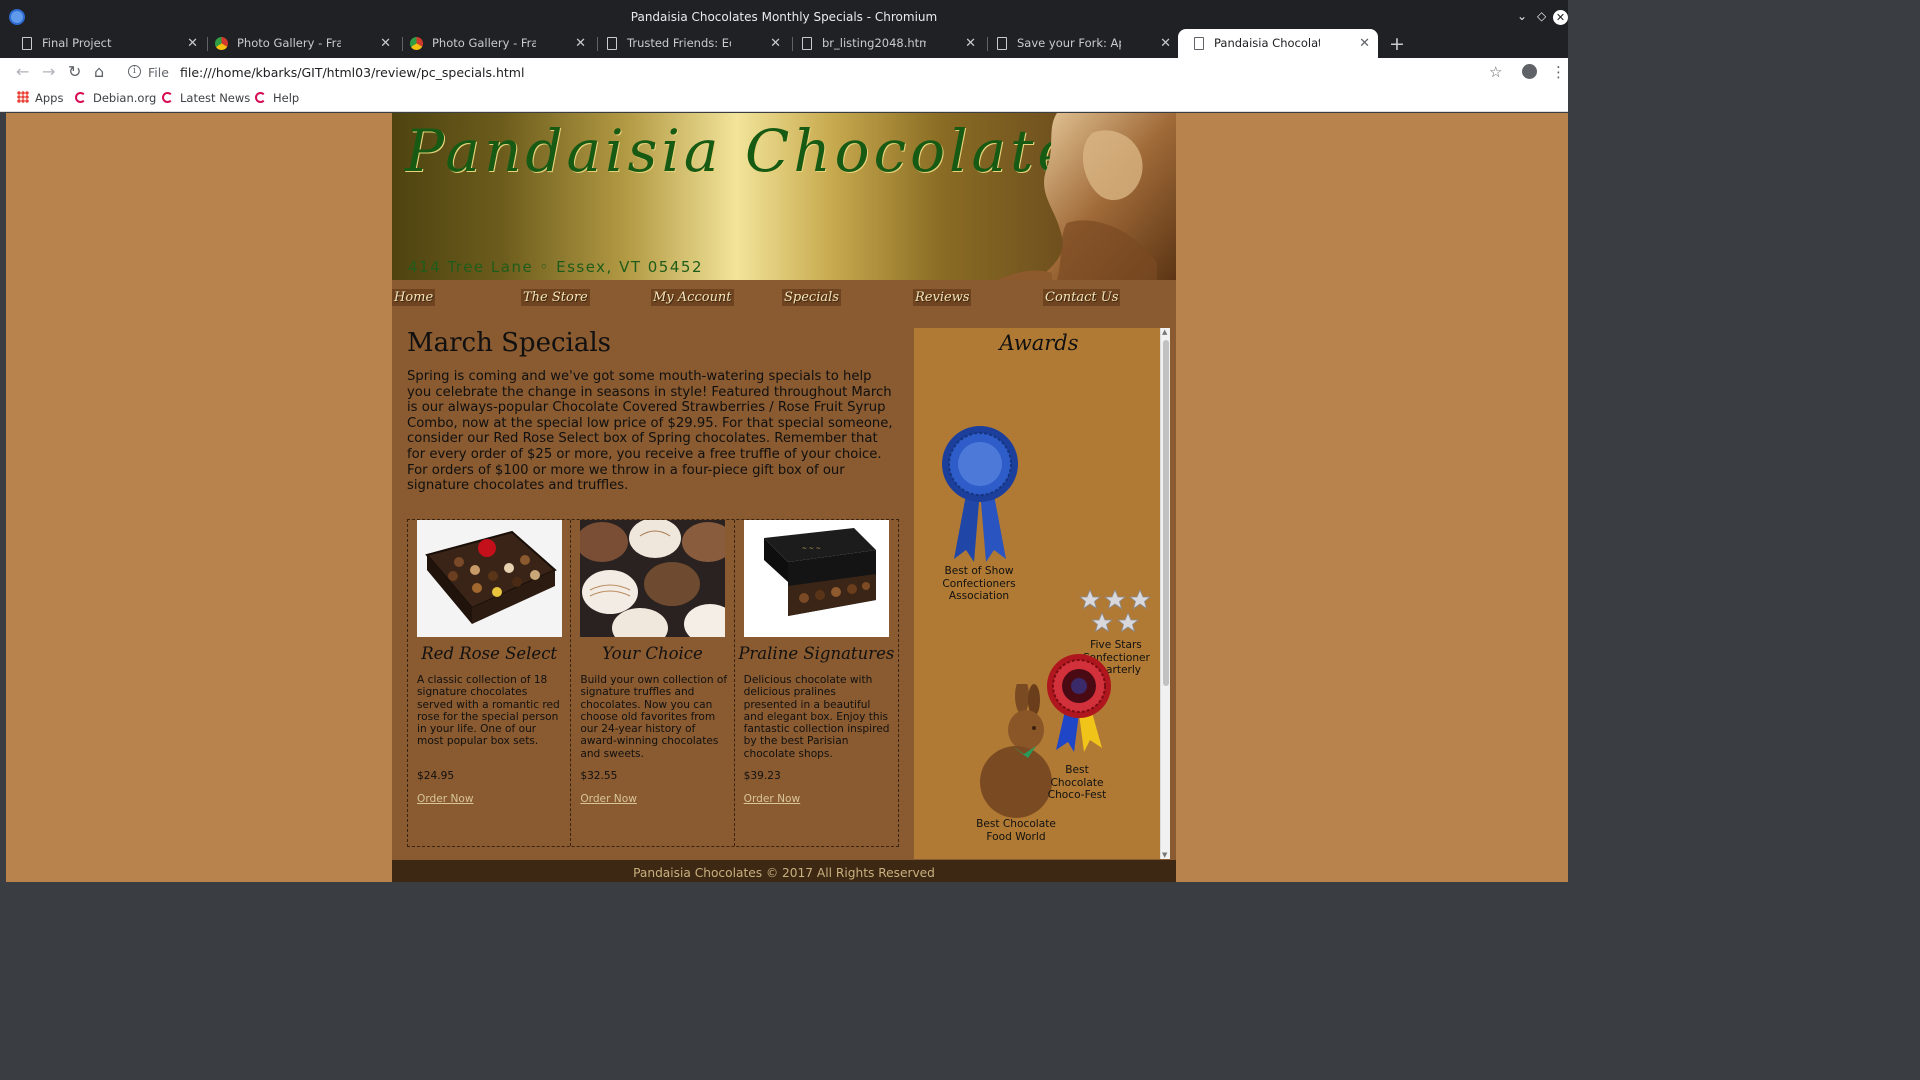 Image resolution: width=1920 pixels, height=1080 pixels. I want to click on apps-grid-icon, so click(23, 97).